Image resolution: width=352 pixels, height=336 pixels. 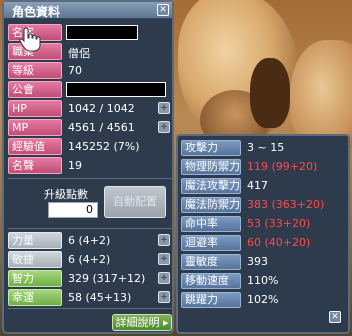 I want to click on profile-label: MP, so click(x=35, y=127).